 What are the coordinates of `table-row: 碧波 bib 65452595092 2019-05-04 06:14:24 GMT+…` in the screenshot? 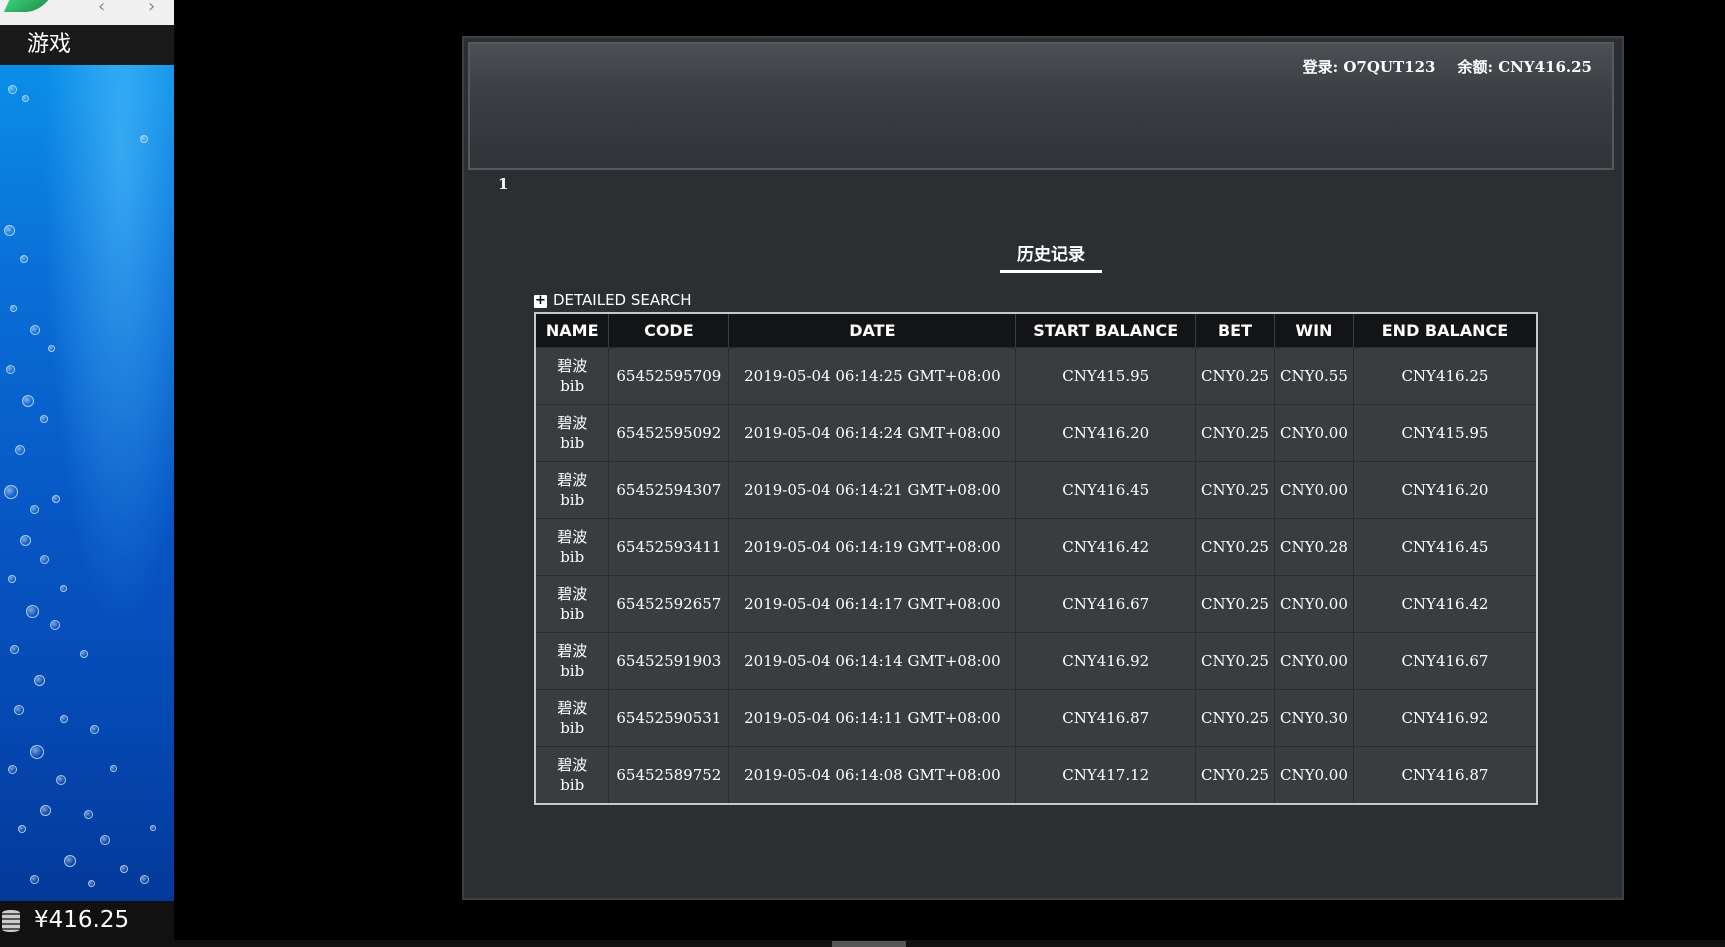 It's located at (1035, 433).